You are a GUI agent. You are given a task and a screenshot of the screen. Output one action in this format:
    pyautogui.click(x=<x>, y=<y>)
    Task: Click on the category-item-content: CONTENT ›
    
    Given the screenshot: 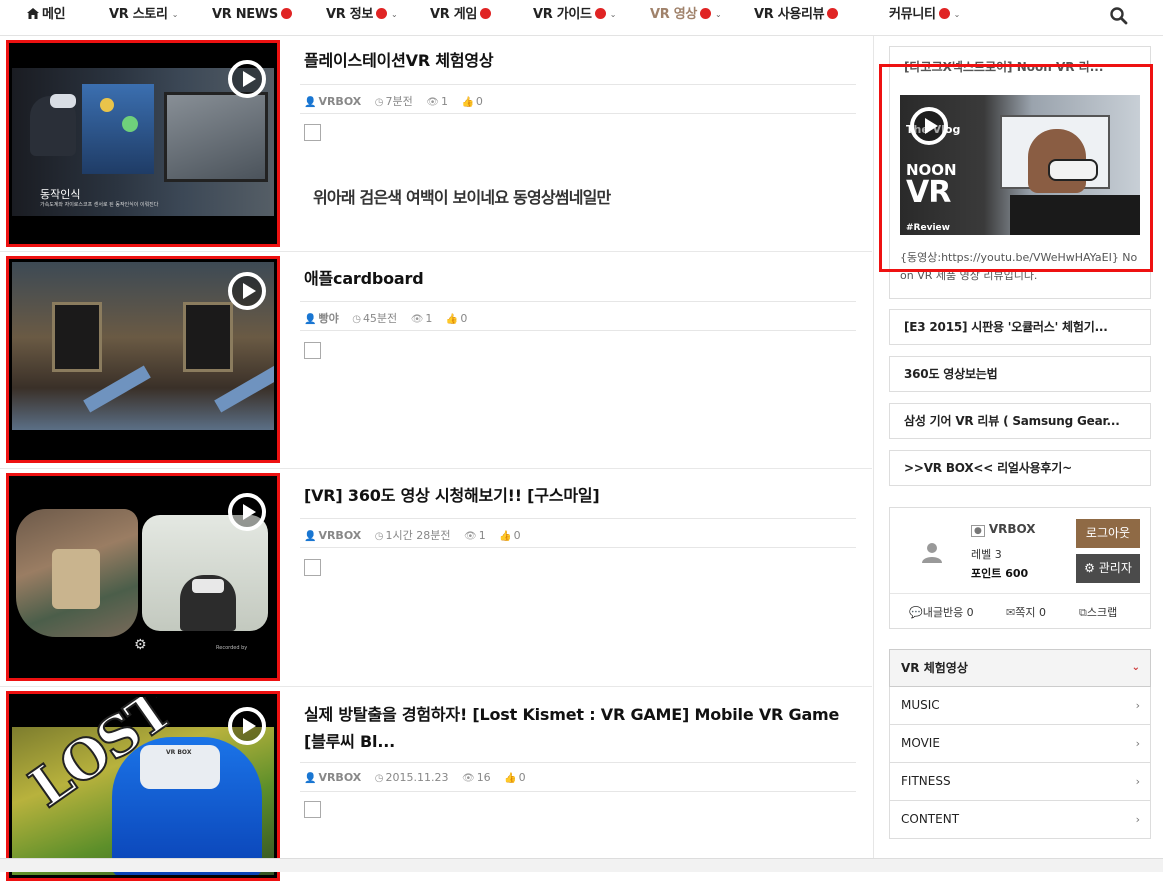 What is the action you would take?
    pyautogui.click(x=1020, y=820)
    